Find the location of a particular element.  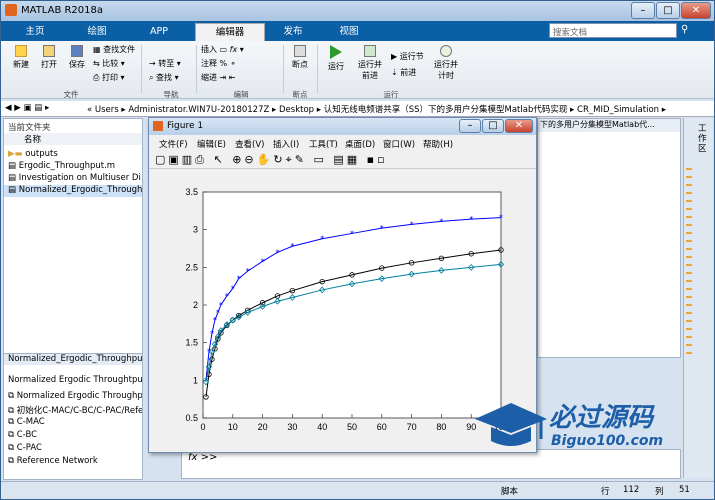

group-divider is located at coordinates (141, 69).